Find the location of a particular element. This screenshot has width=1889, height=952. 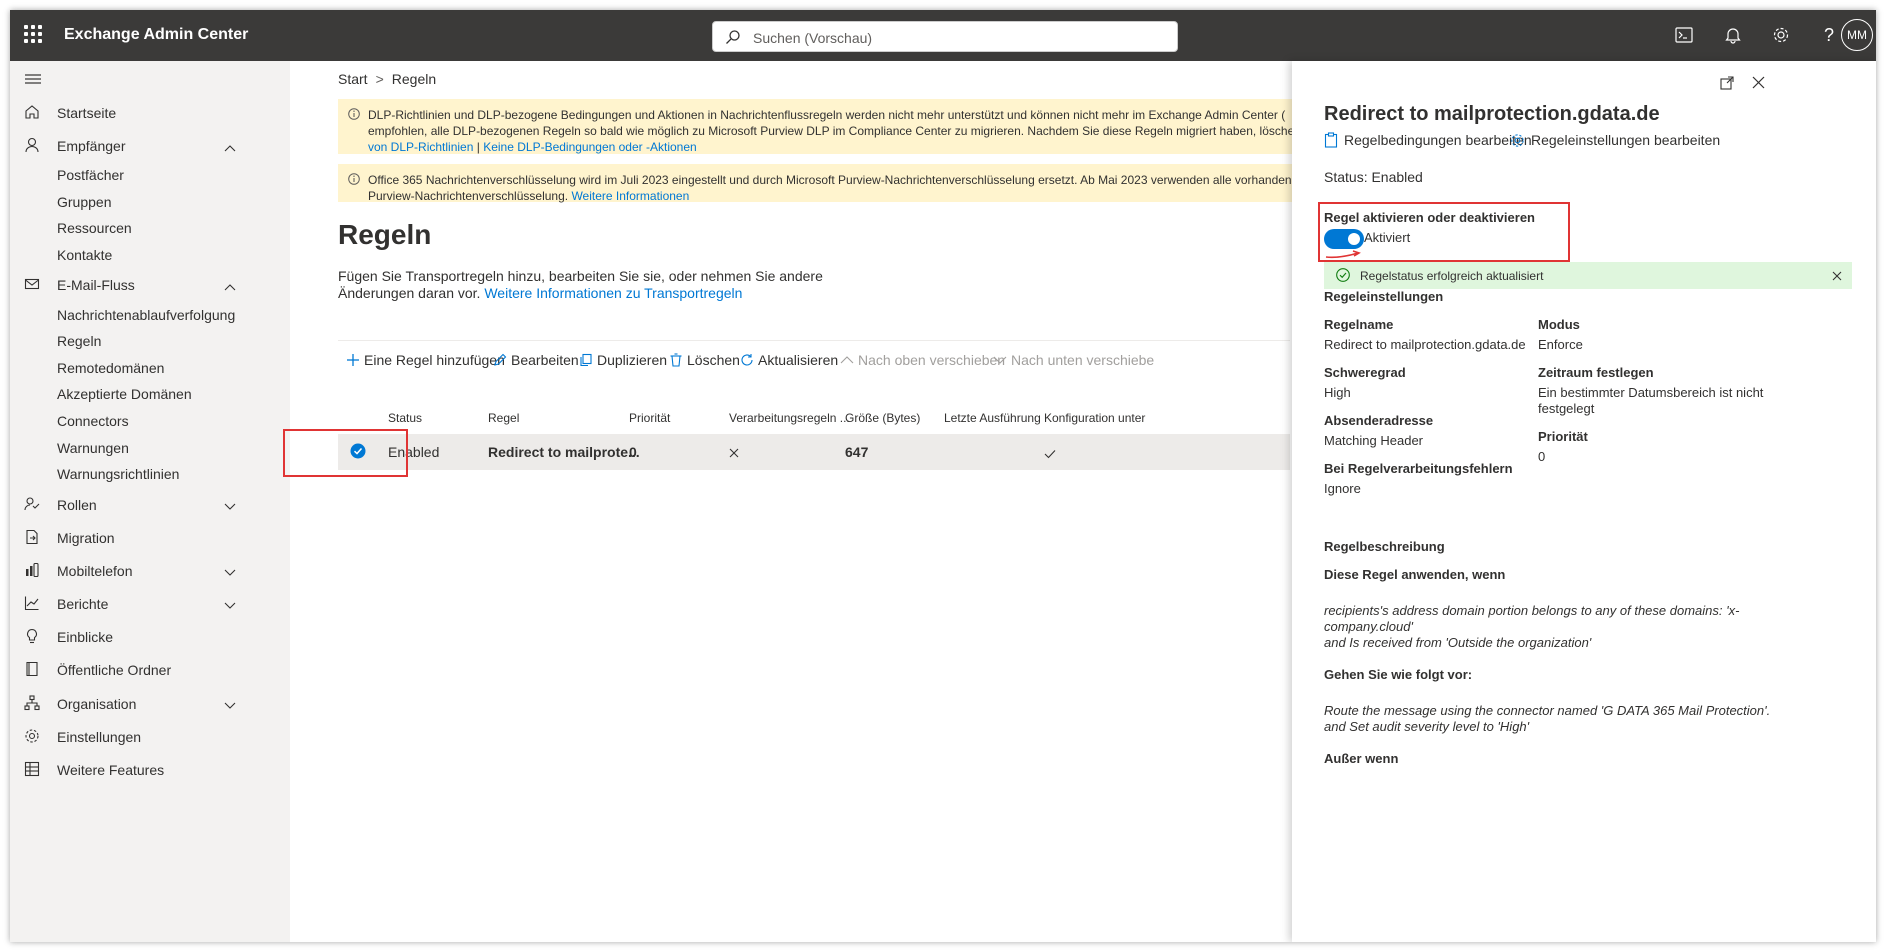

add-rule-button: Eine Regel hinzufügen is located at coordinates (425, 360).